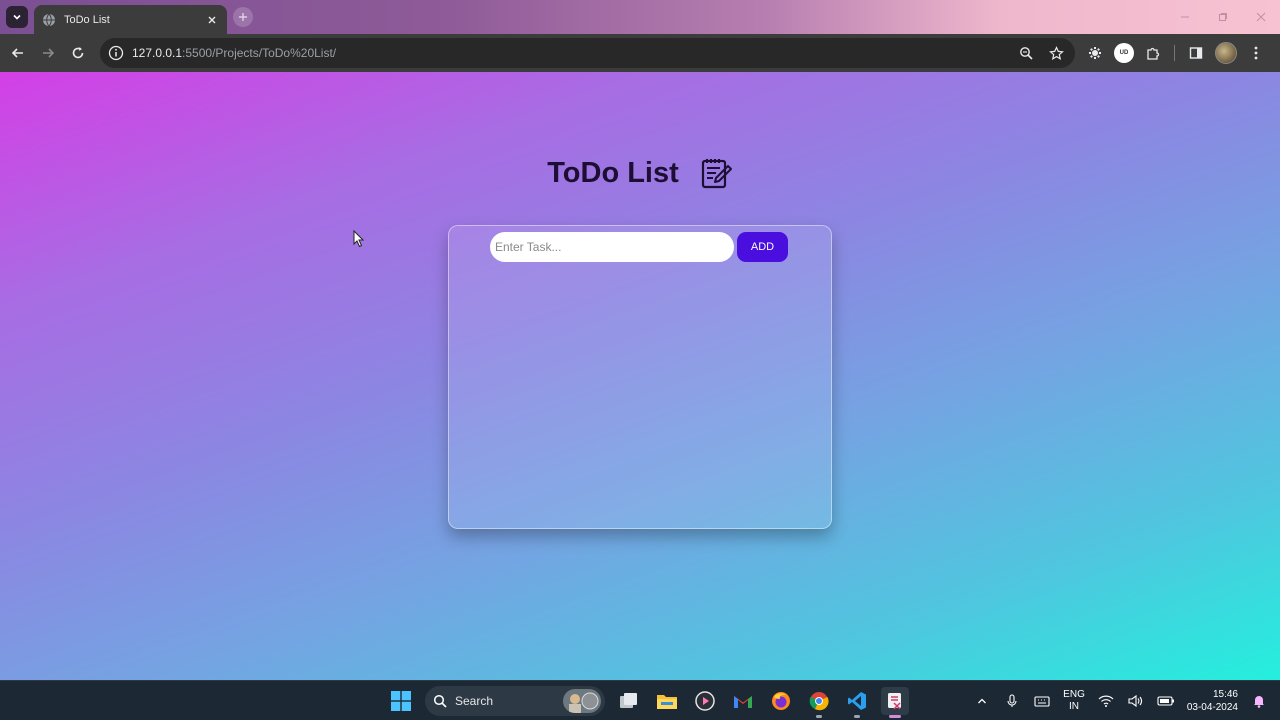  Describe the element at coordinates (1095, 53) in the screenshot. I see `settings-gear-icon` at that location.